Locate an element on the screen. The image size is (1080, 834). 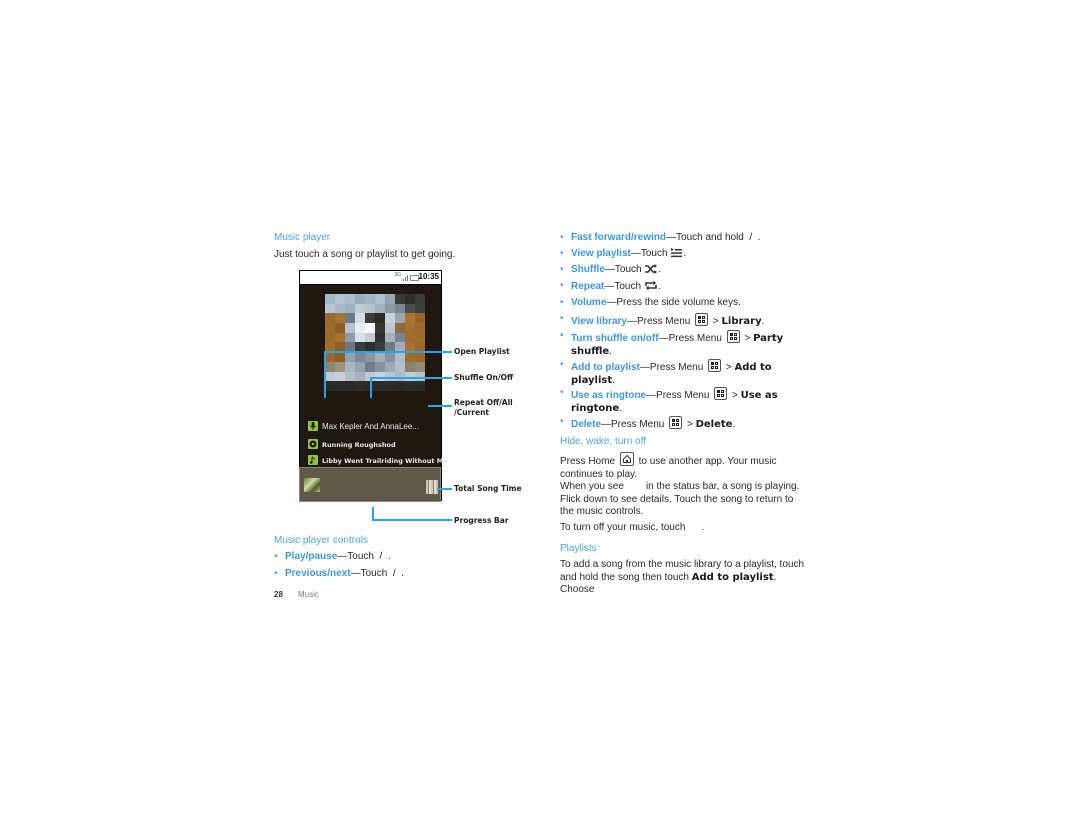
text: When you see is located at coordinates (592, 486).